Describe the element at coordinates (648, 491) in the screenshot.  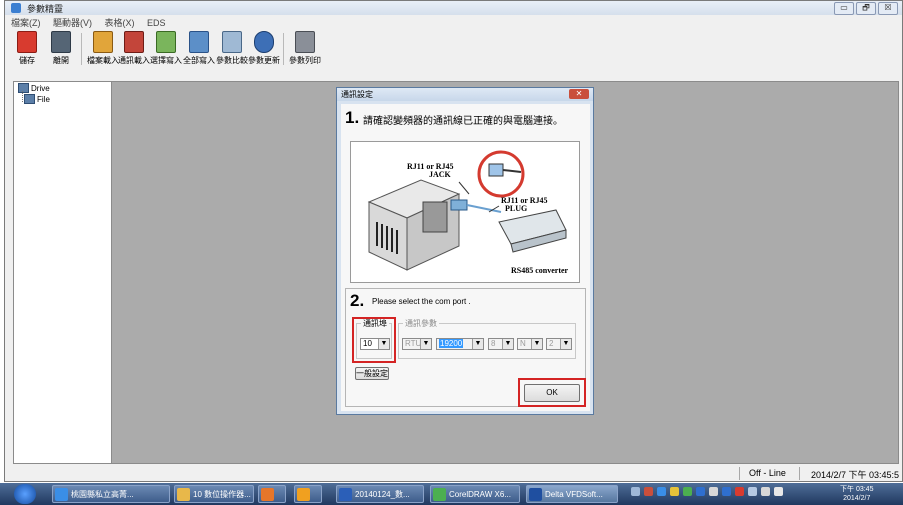
I see `tray-app-icon` at that location.